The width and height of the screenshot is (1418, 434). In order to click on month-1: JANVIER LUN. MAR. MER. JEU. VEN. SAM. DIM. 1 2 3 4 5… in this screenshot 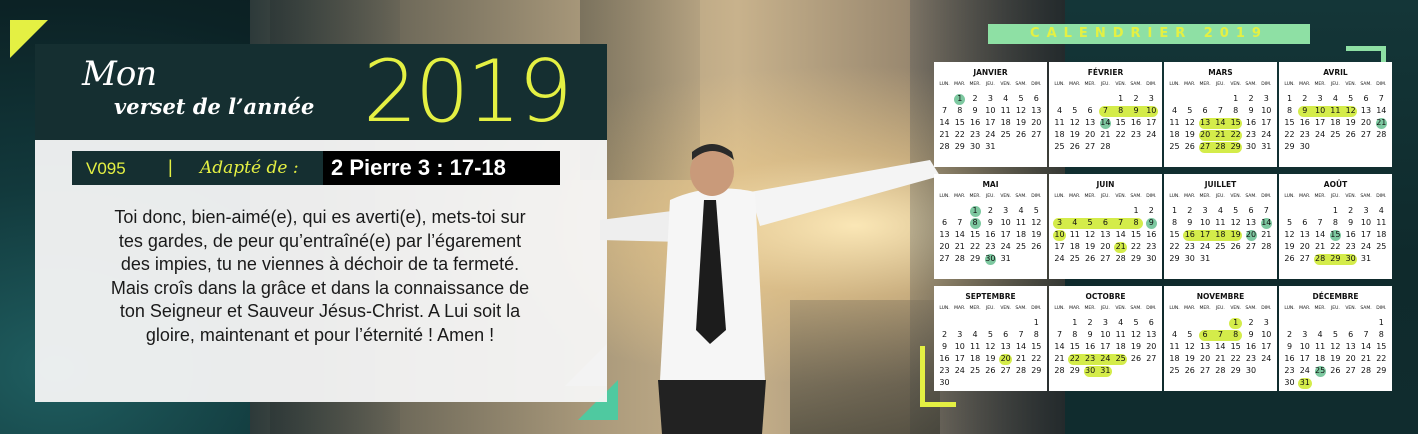, I will do `click(990, 114)`.